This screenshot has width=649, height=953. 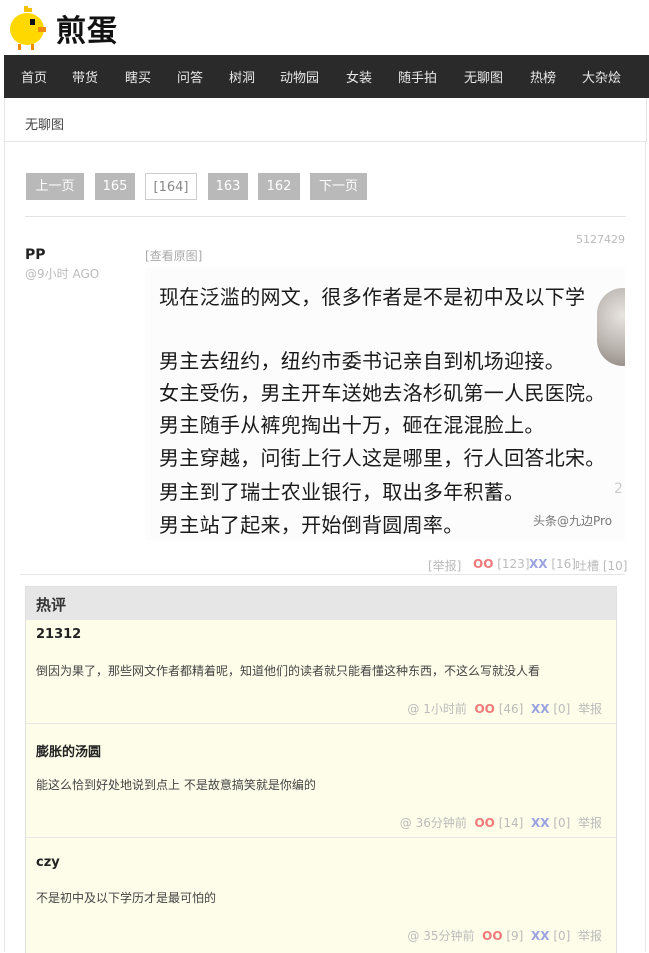 What do you see at coordinates (618, 489) in the screenshot?
I see `image-side-text: 2` at bounding box center [618, 489].